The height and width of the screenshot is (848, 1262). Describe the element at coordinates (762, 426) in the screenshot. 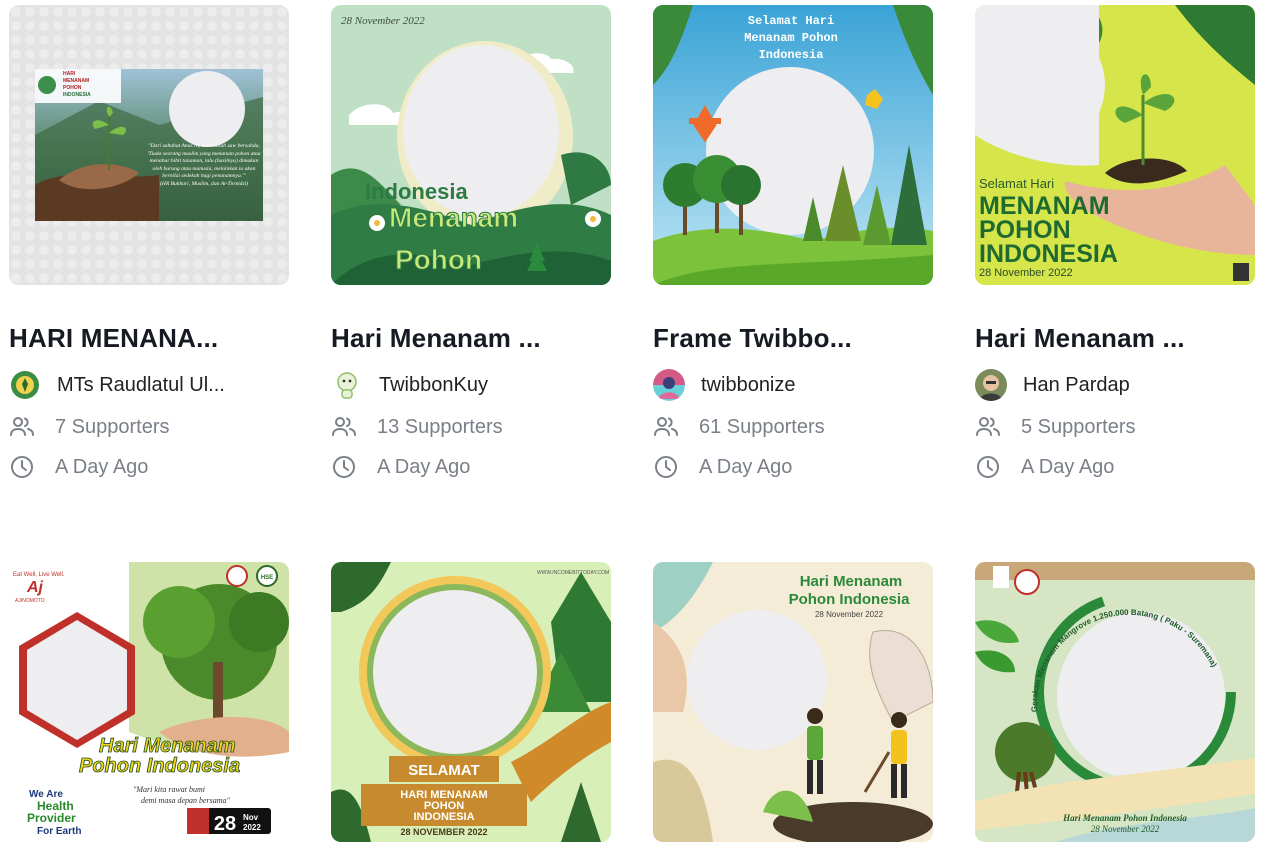

I see `supporters-count: 61 Supporters` at that location.